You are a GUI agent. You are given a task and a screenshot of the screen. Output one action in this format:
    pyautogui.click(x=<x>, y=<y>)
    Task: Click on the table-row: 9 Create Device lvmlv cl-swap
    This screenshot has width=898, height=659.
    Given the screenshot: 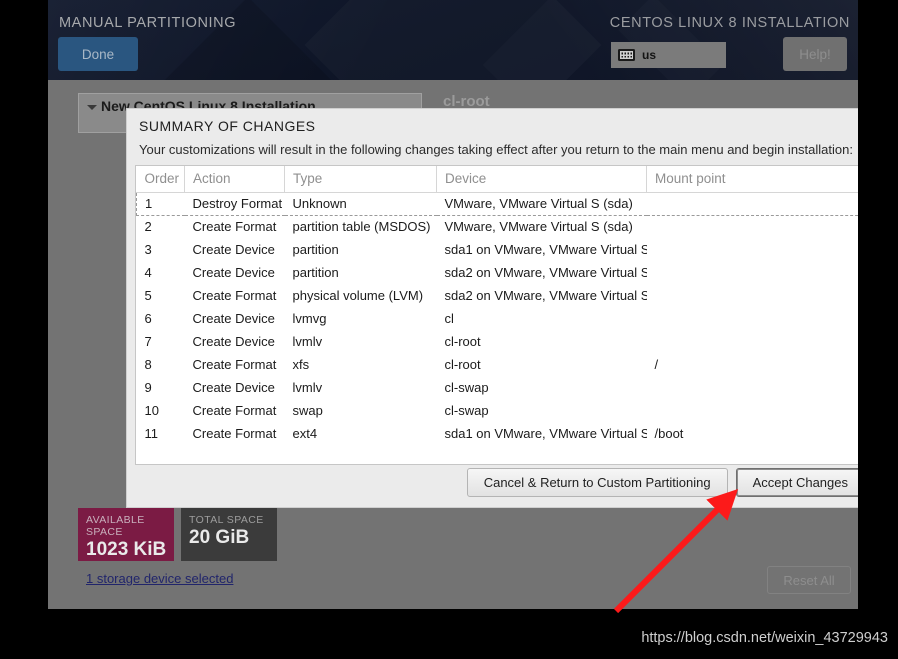 What is the action you would take?
    pyautogui.click(x=498, y=387)
    